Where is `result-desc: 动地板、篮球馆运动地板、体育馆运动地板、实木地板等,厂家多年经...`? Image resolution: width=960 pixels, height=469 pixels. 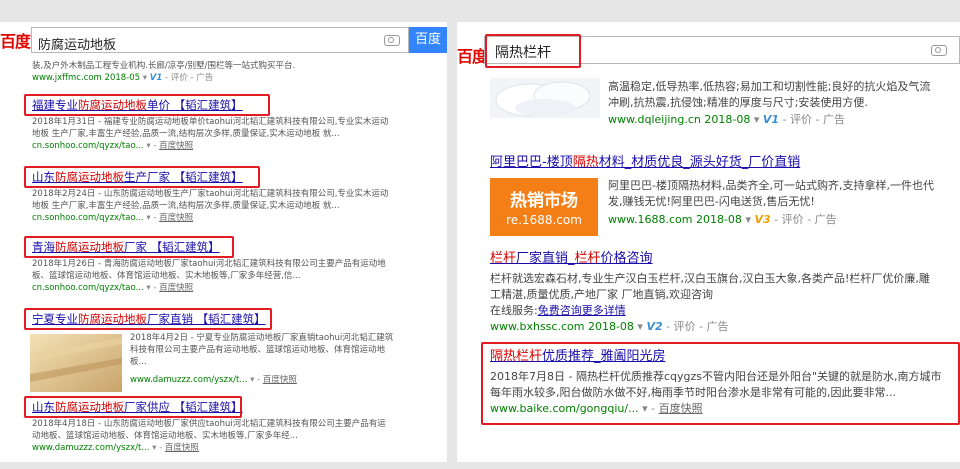
result-desc: 动地板、篮球馆运动地板、体育馆运动地板、实木地板等,厂家多年经... is located at coordinates (165, 436).